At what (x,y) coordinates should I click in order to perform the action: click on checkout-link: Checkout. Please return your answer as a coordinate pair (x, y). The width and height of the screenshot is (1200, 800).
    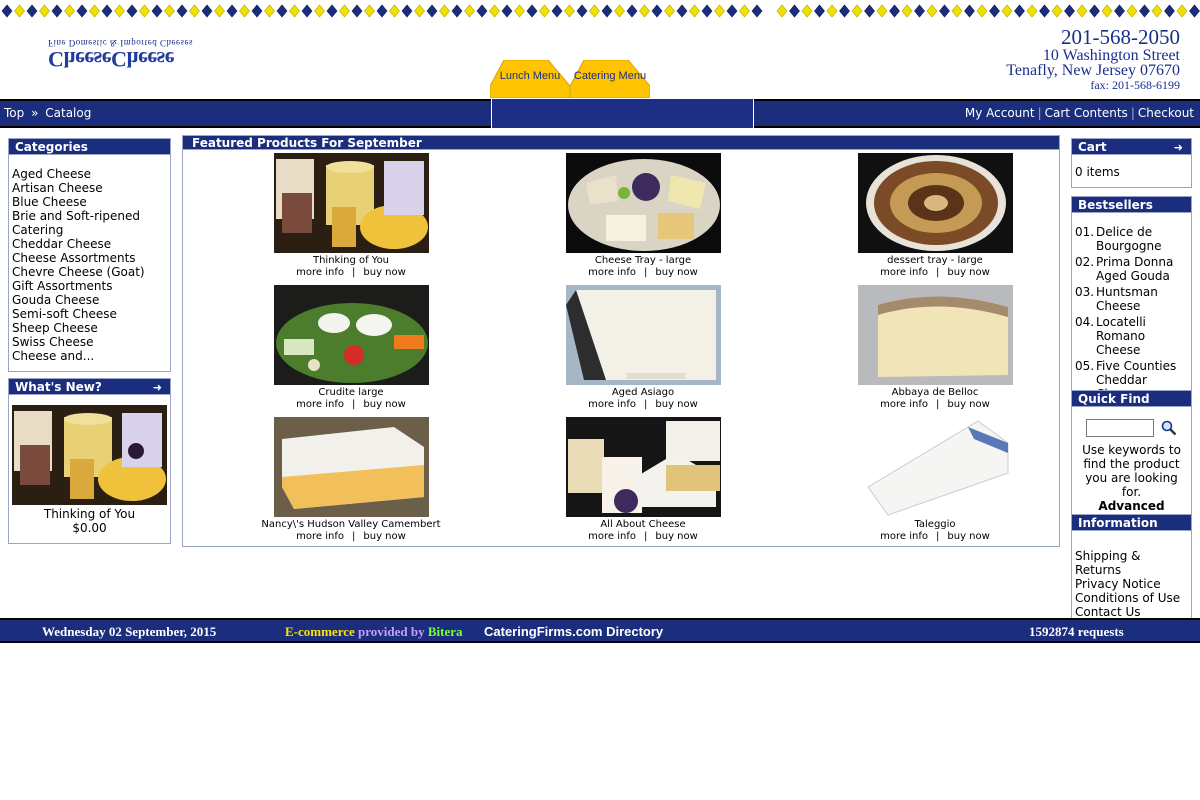
    Looking at the image, I should click on (1166, 113).